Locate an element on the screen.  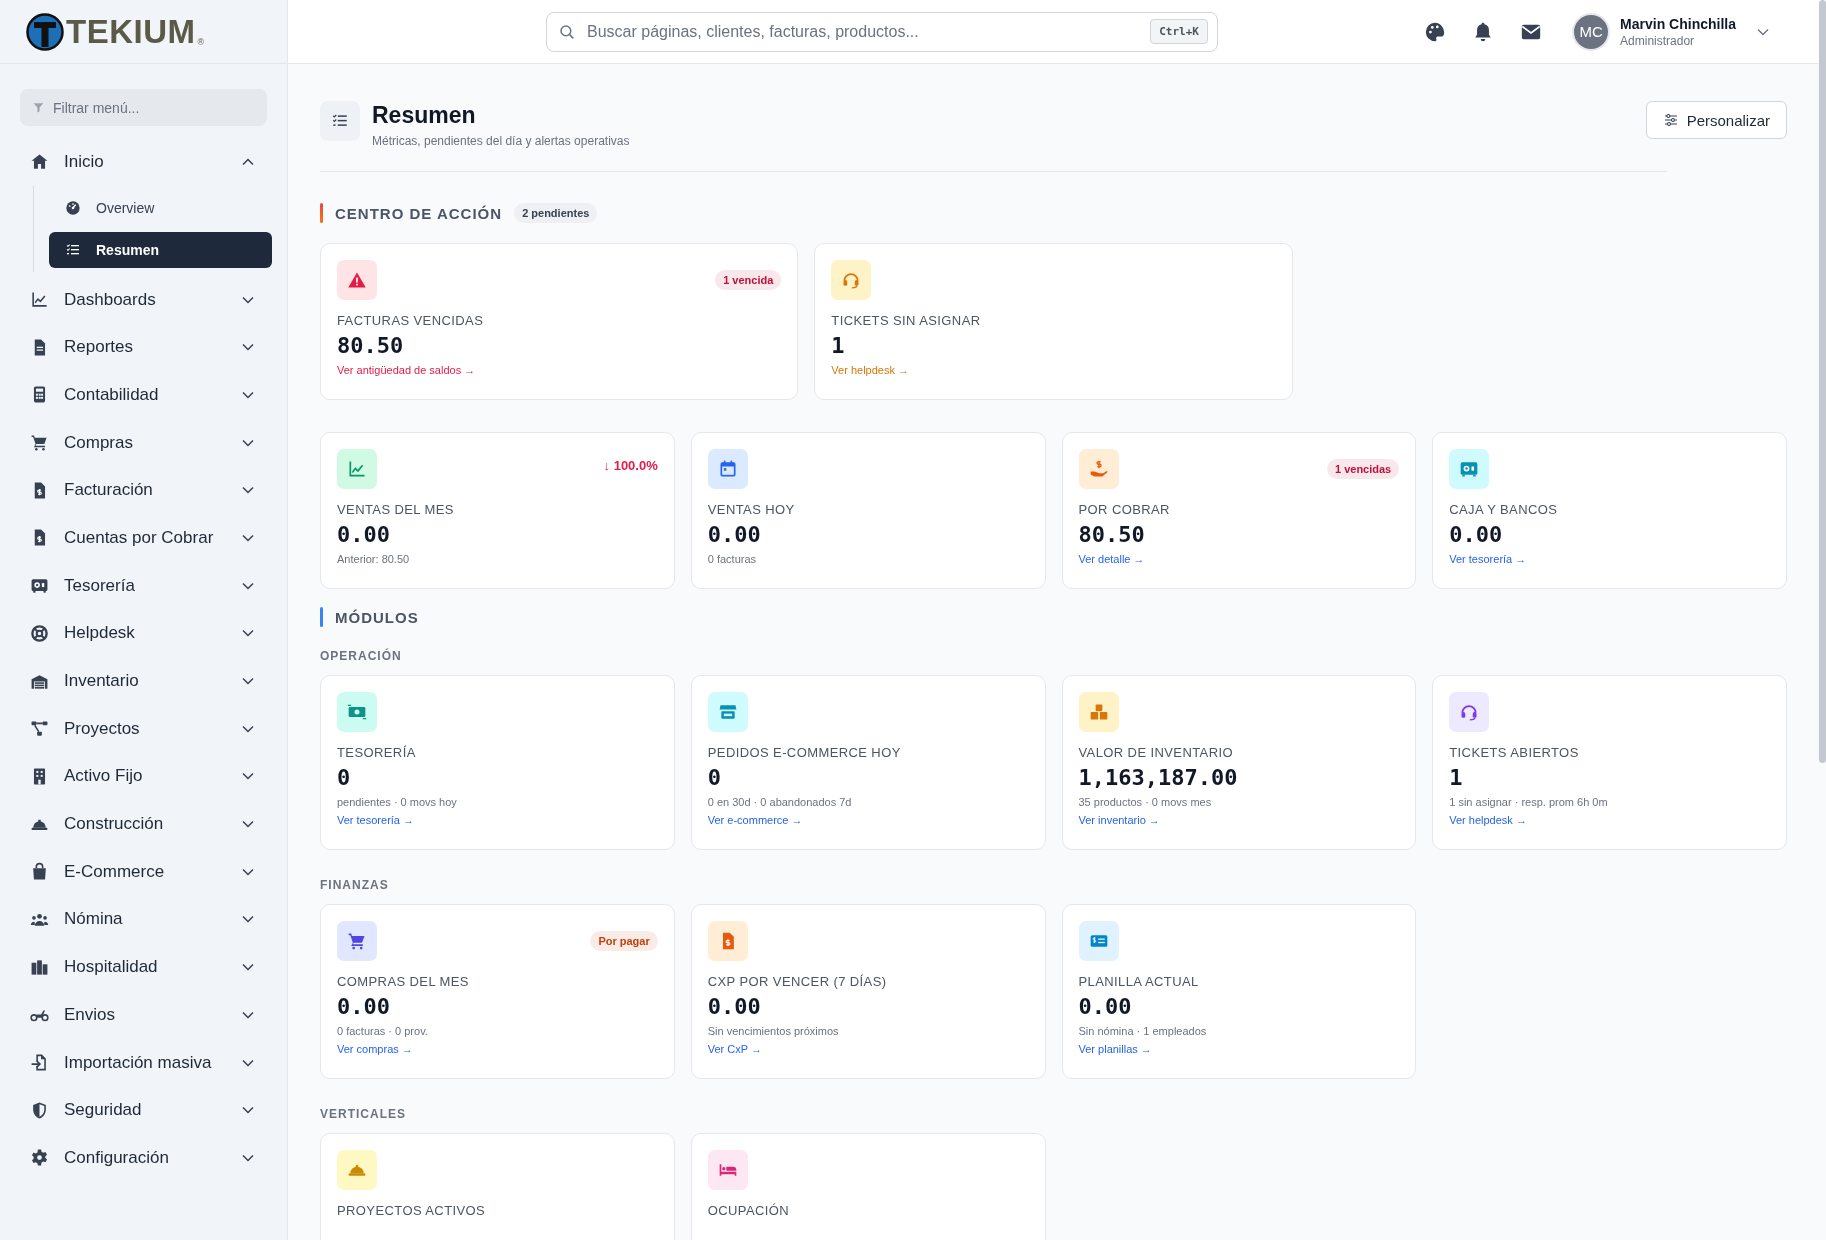
file-import-icon is located at coordinates (39, 1063).